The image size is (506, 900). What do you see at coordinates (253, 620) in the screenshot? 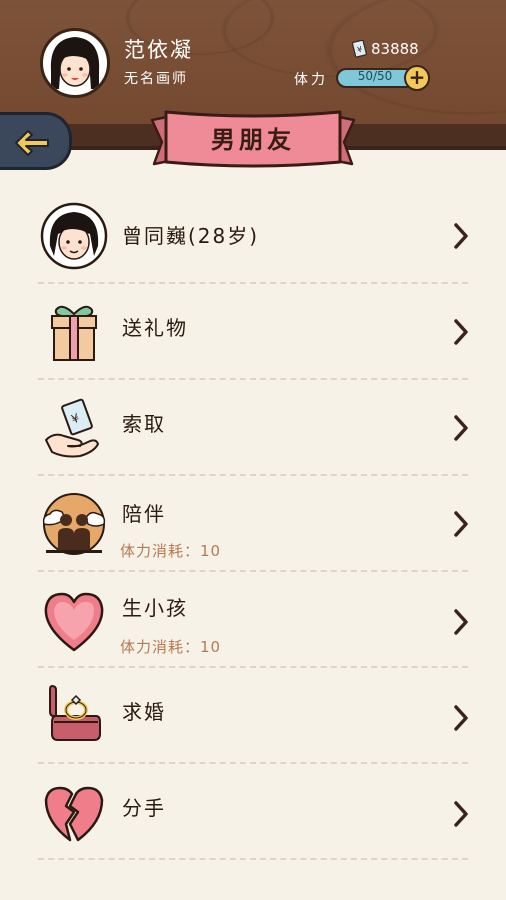
I see `list-item-have-baby: 生小孩 体力消耗：10` at bounding box center [253, 620].